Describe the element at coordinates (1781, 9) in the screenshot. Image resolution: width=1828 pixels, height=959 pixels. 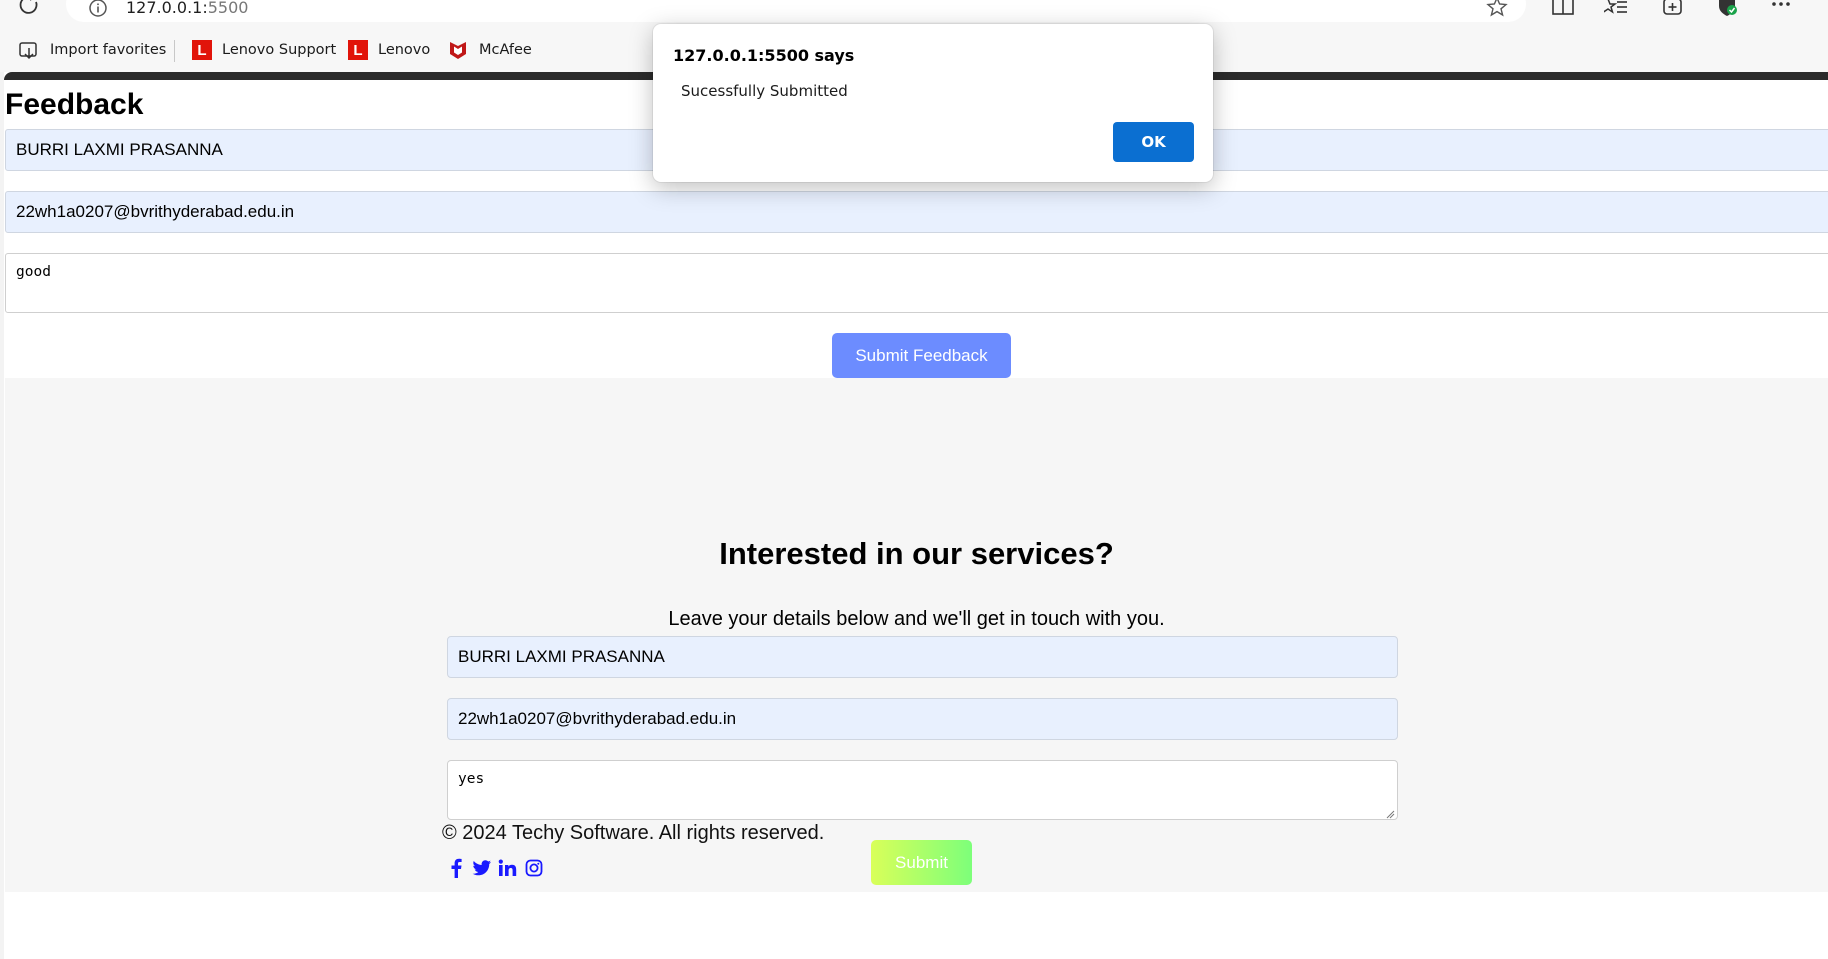
I see `more-options-icon` at that location.